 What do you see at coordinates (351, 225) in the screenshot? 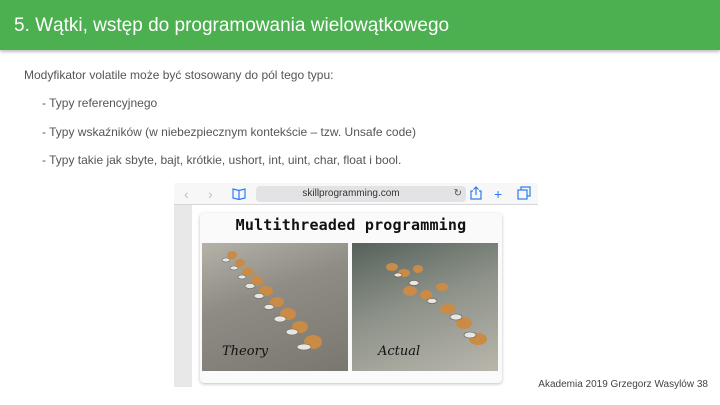
I see `meme-title: Multithreaded programming` at bounding box center [351, 225].